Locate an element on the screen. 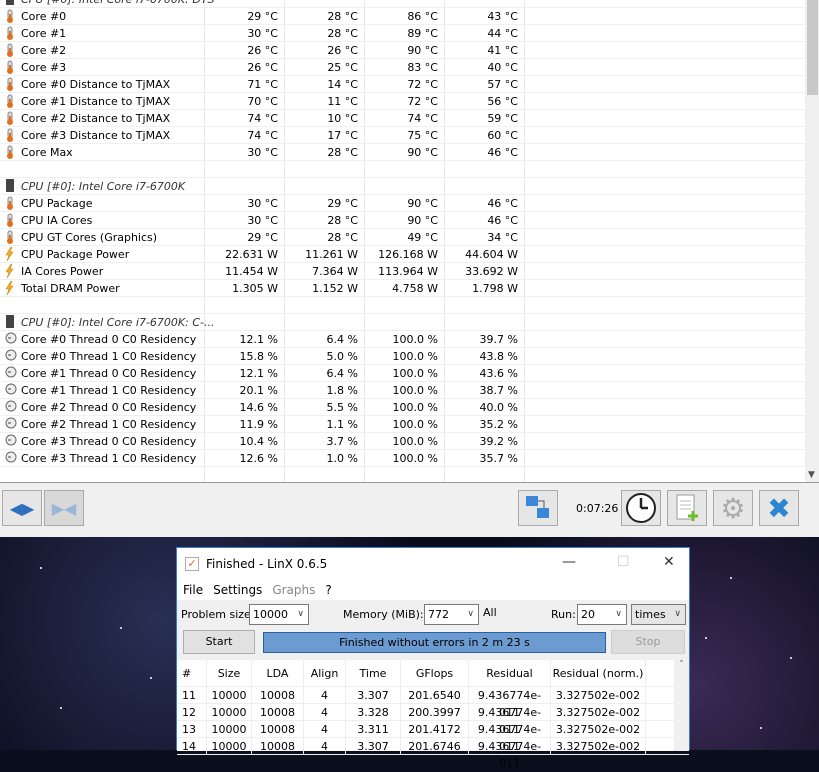 The height and width of the screenshot is (772, 819). network-button is located at coordinates (538, 508).